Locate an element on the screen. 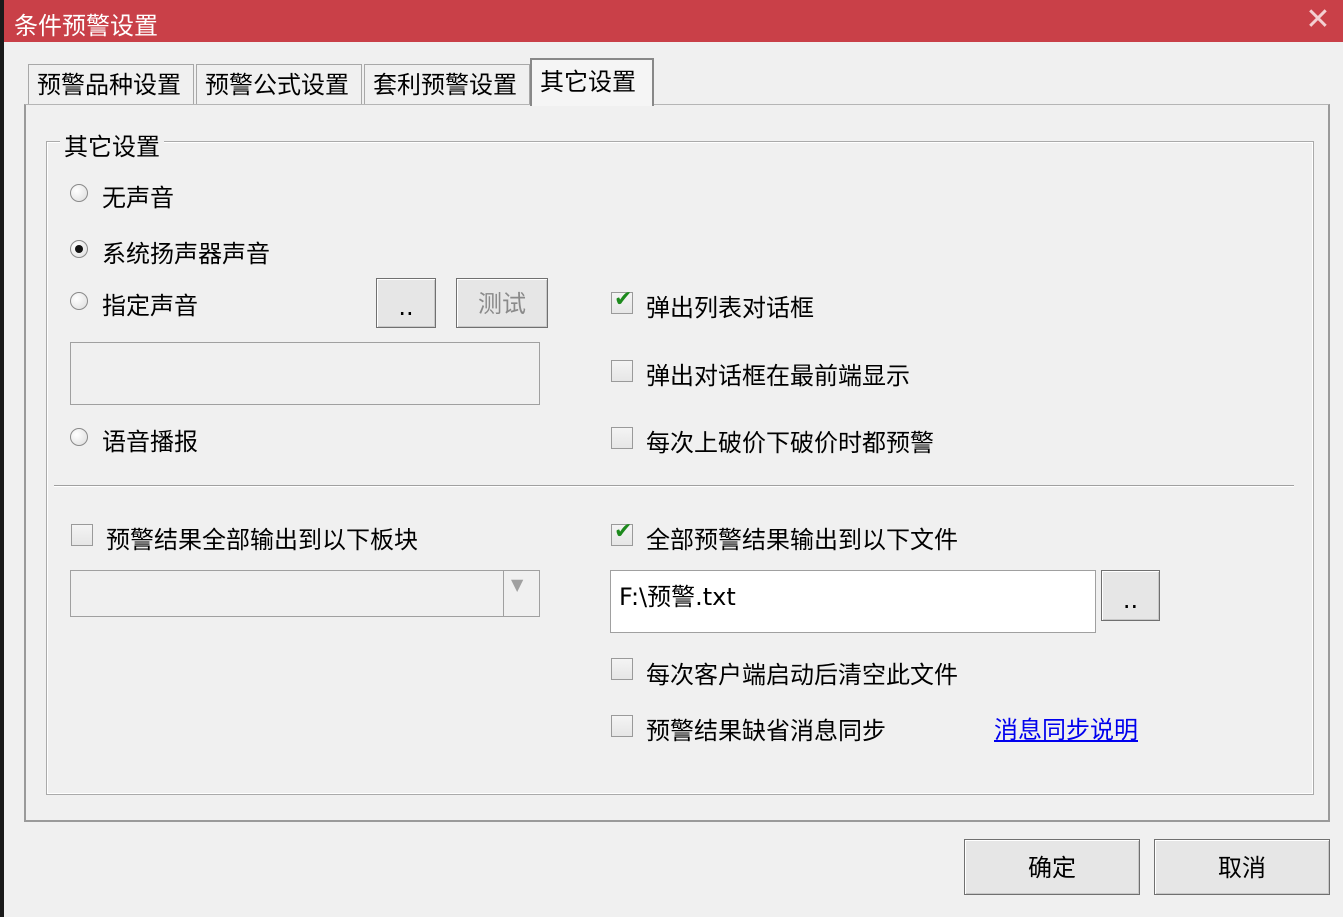 This screenshot has width=1343, height=917. tab-variety-settings: 预警品种设置 is located at coordinates (111, 84).